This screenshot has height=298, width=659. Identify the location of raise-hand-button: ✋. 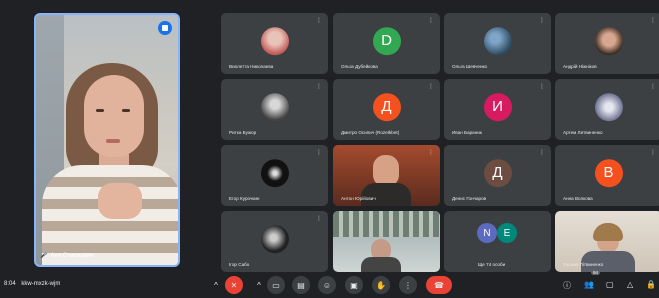
(381, 285).